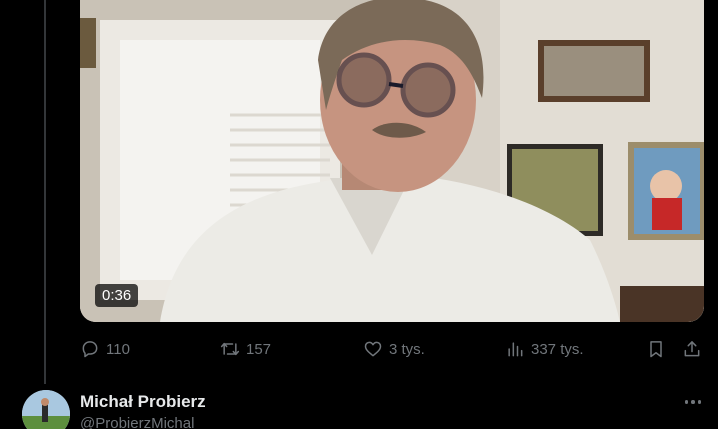  I want to click on like-button: 3 tys., so click(394, 349).